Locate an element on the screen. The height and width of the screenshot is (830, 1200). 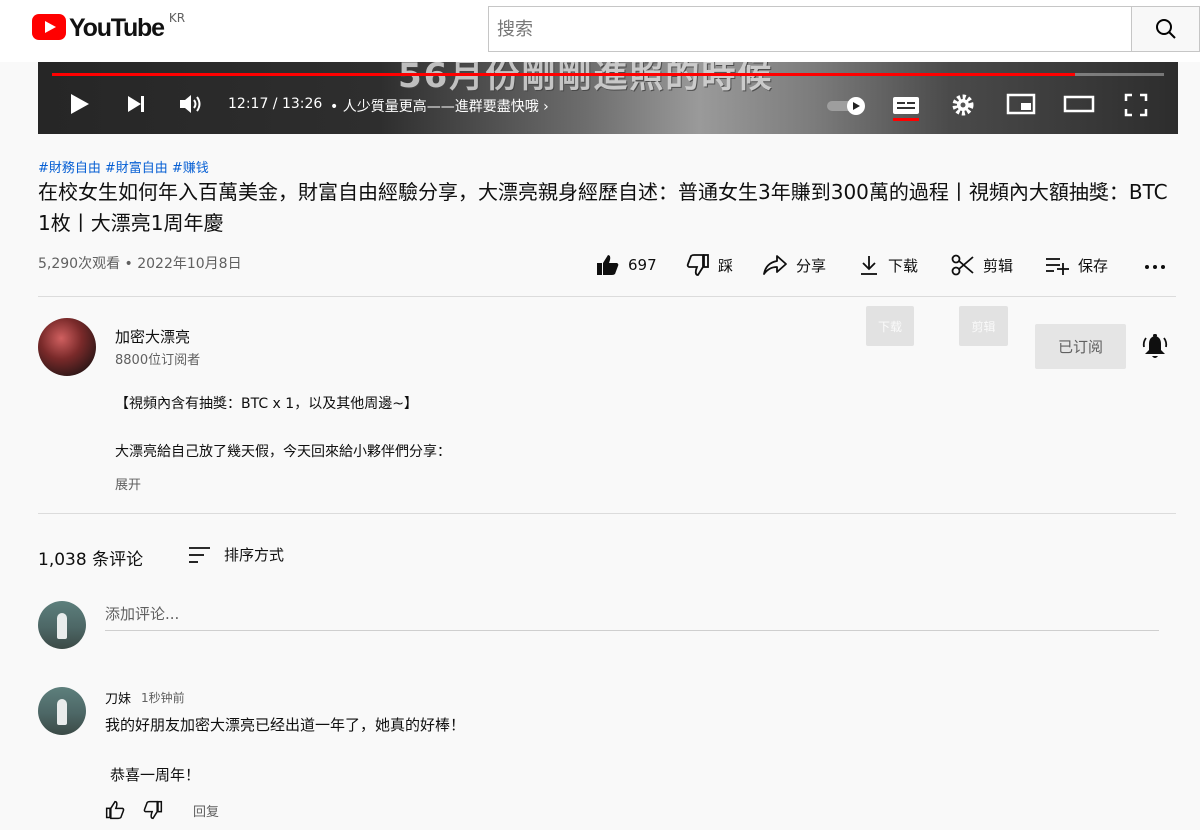
ghost-download-button: 下载 is located at coordinates (890, 326).